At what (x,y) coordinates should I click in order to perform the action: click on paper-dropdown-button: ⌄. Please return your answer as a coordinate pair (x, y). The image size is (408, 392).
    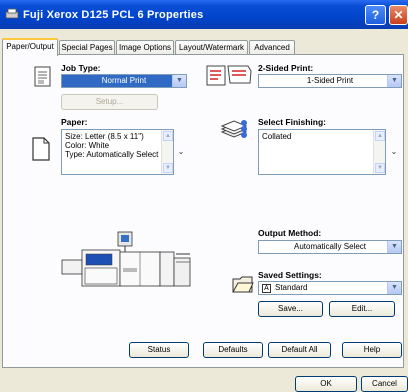
    Looking at the image, I should click on (181, 152).